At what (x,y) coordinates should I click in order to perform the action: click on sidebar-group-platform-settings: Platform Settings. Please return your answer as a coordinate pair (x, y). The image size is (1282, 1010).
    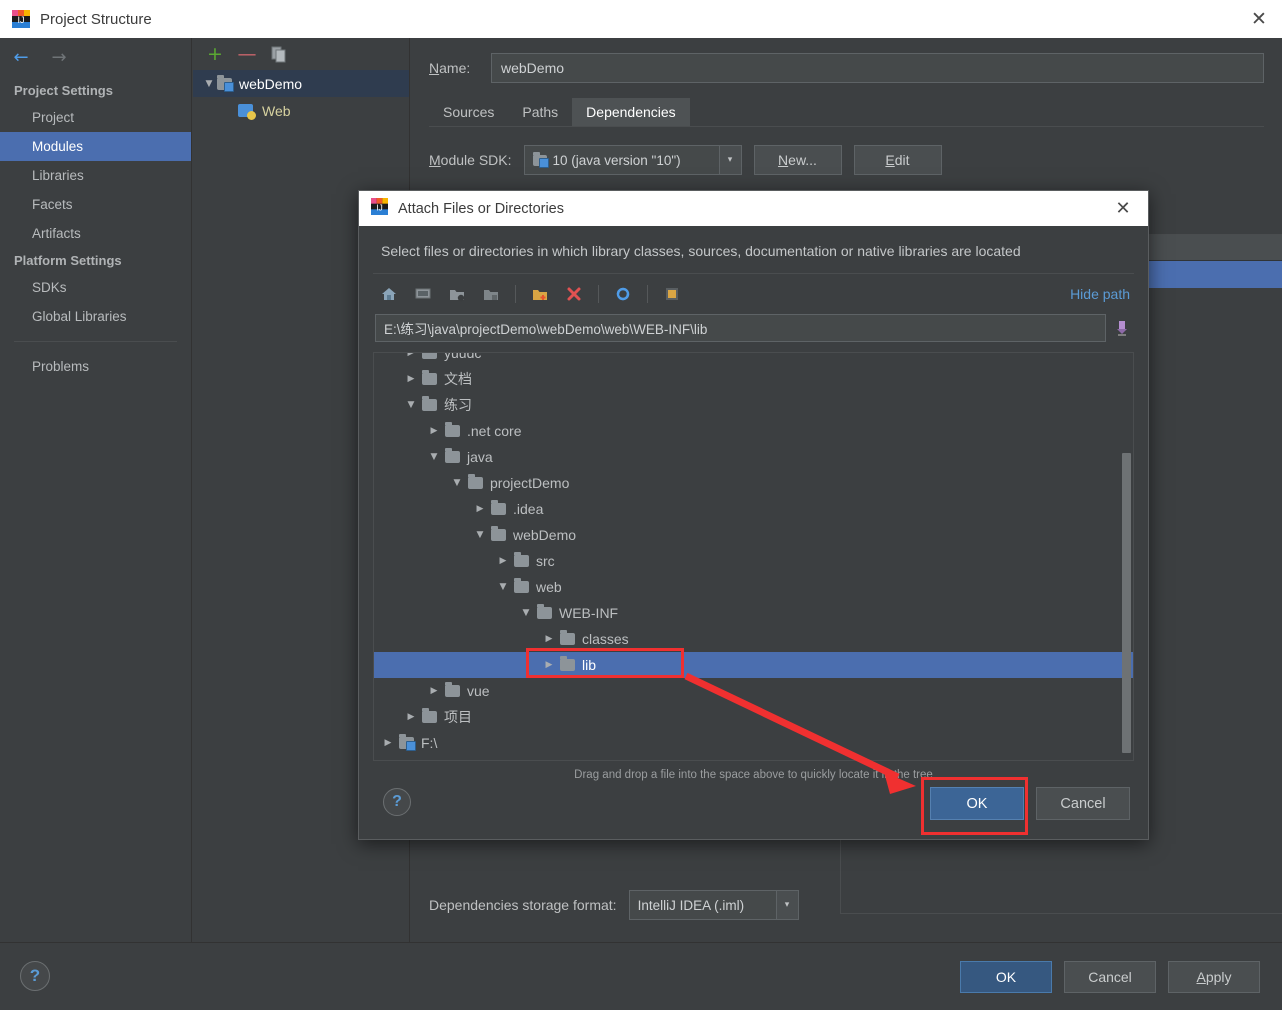
    Looking at the image, I should click on (68, 260).